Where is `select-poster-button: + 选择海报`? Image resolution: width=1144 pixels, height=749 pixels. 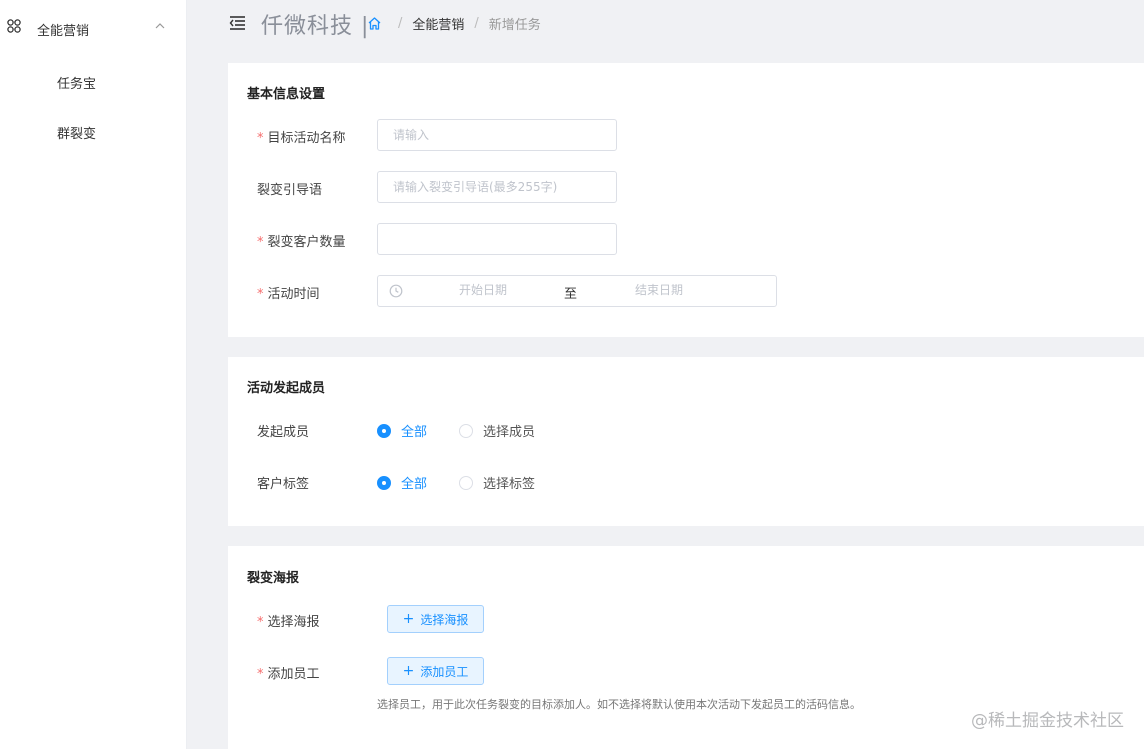 select-poster-button: + 选择海报 is located at coordinates (435, 619).